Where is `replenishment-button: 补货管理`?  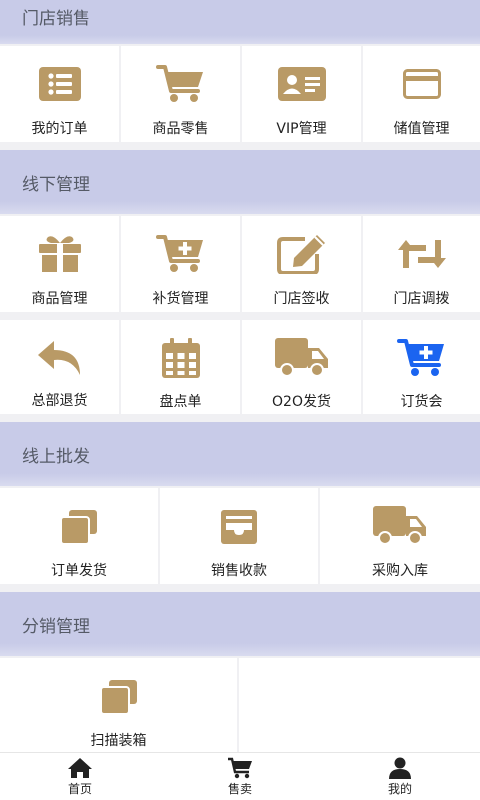 replenishment-button: 补货管理 is located at coordinates (180, 264).